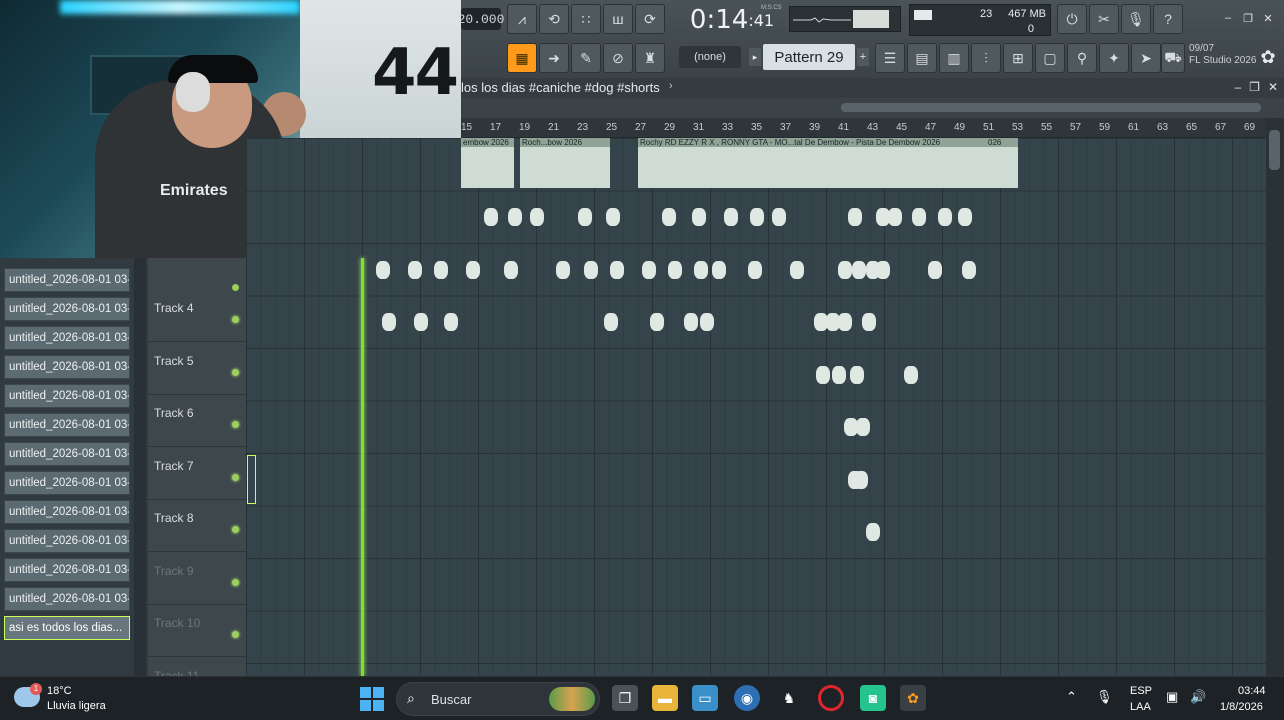 This screenshot has width=1284, height=720. What do you see at coordinates (1237, 87) in the screenshot?
I see `playlist-minimize-icon: –` at bounding box center [1237, 87].